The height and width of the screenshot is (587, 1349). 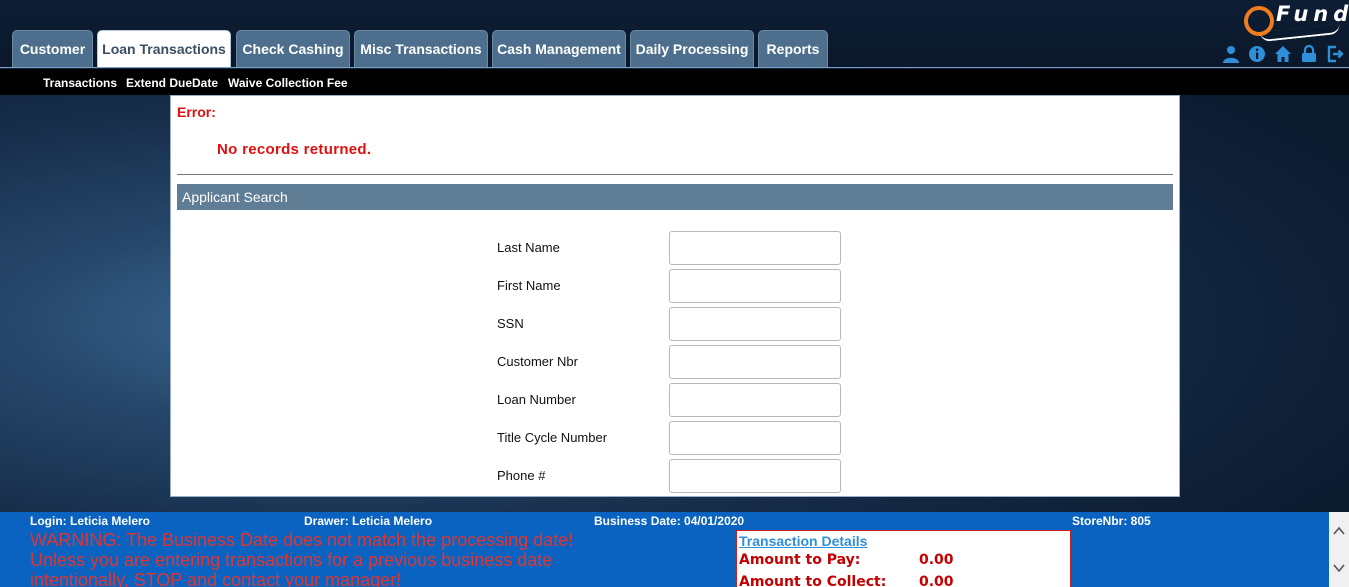 I want to click on last-name-input, so click(x=755, y=248).